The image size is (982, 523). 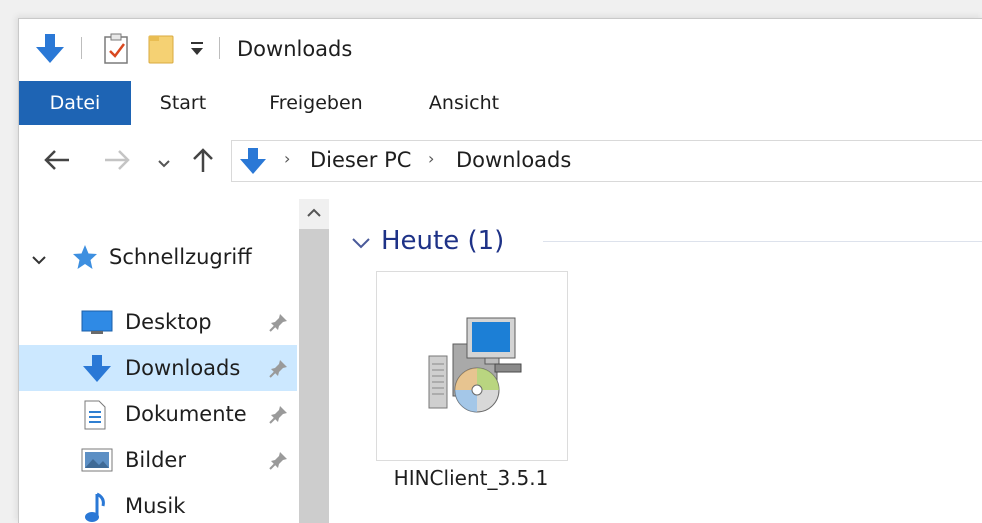 What do you see at coordinates (186, 414) in the screenshot?
I see `sidebar-item-label: Dokumente` at bounding box center [186, 414].